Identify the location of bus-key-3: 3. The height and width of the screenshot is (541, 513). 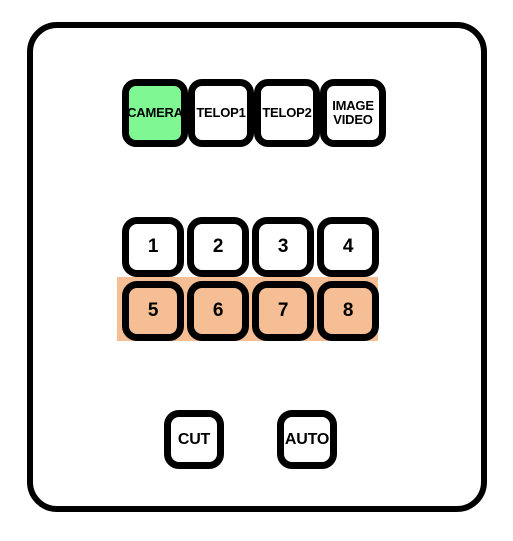
(283, 247).